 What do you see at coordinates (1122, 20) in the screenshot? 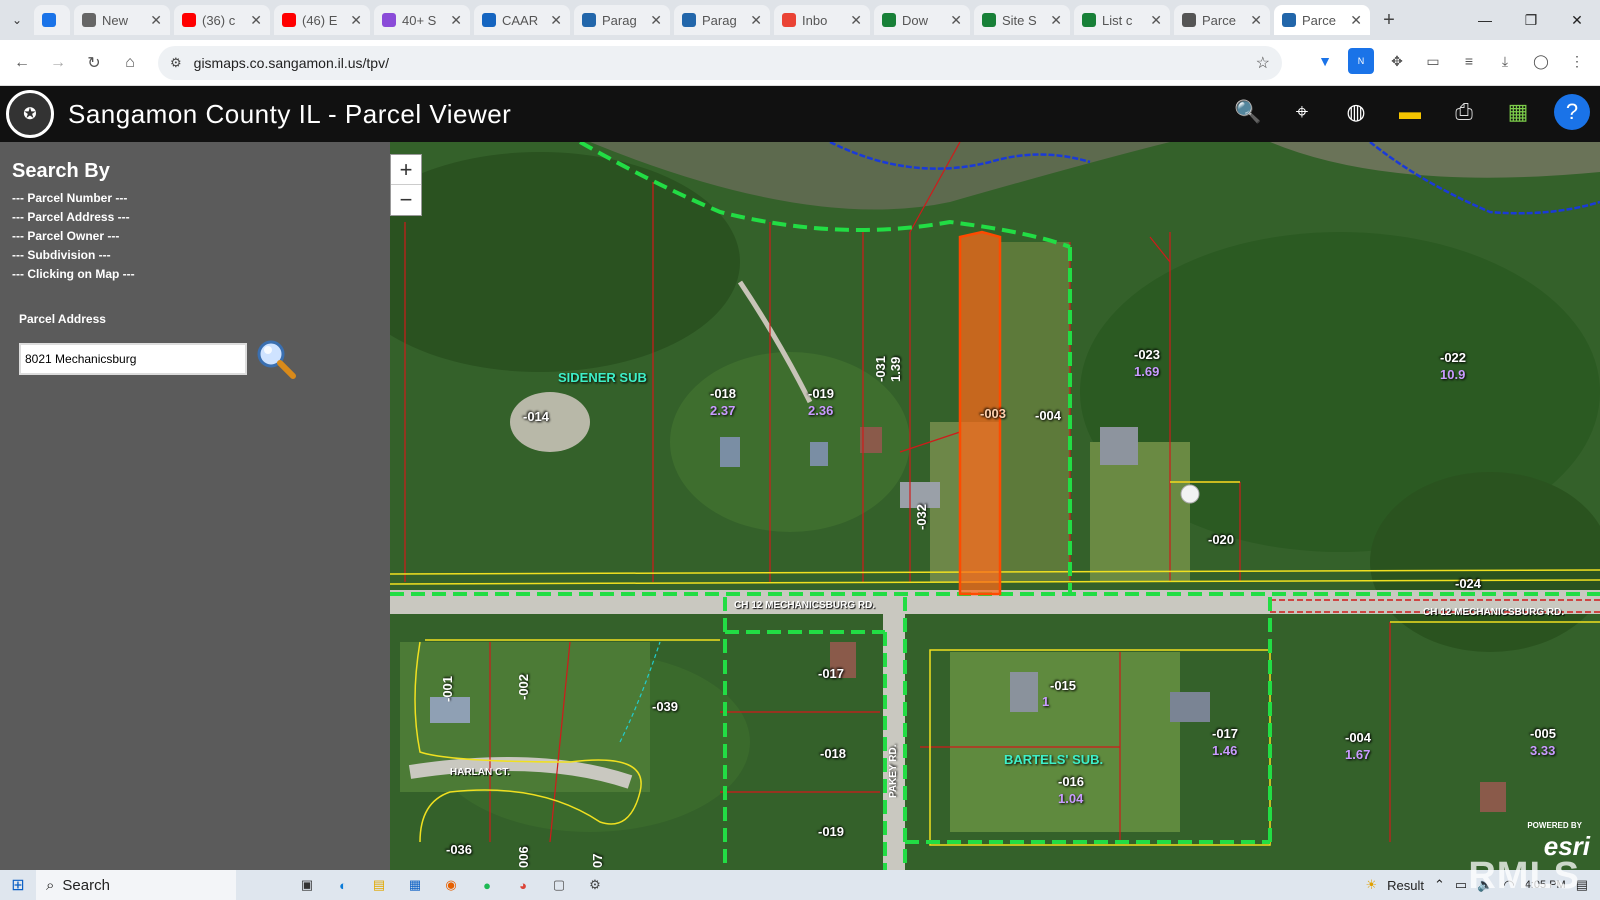
I see `browser-tab: List c ✕` at bounding box center [1122, 20].